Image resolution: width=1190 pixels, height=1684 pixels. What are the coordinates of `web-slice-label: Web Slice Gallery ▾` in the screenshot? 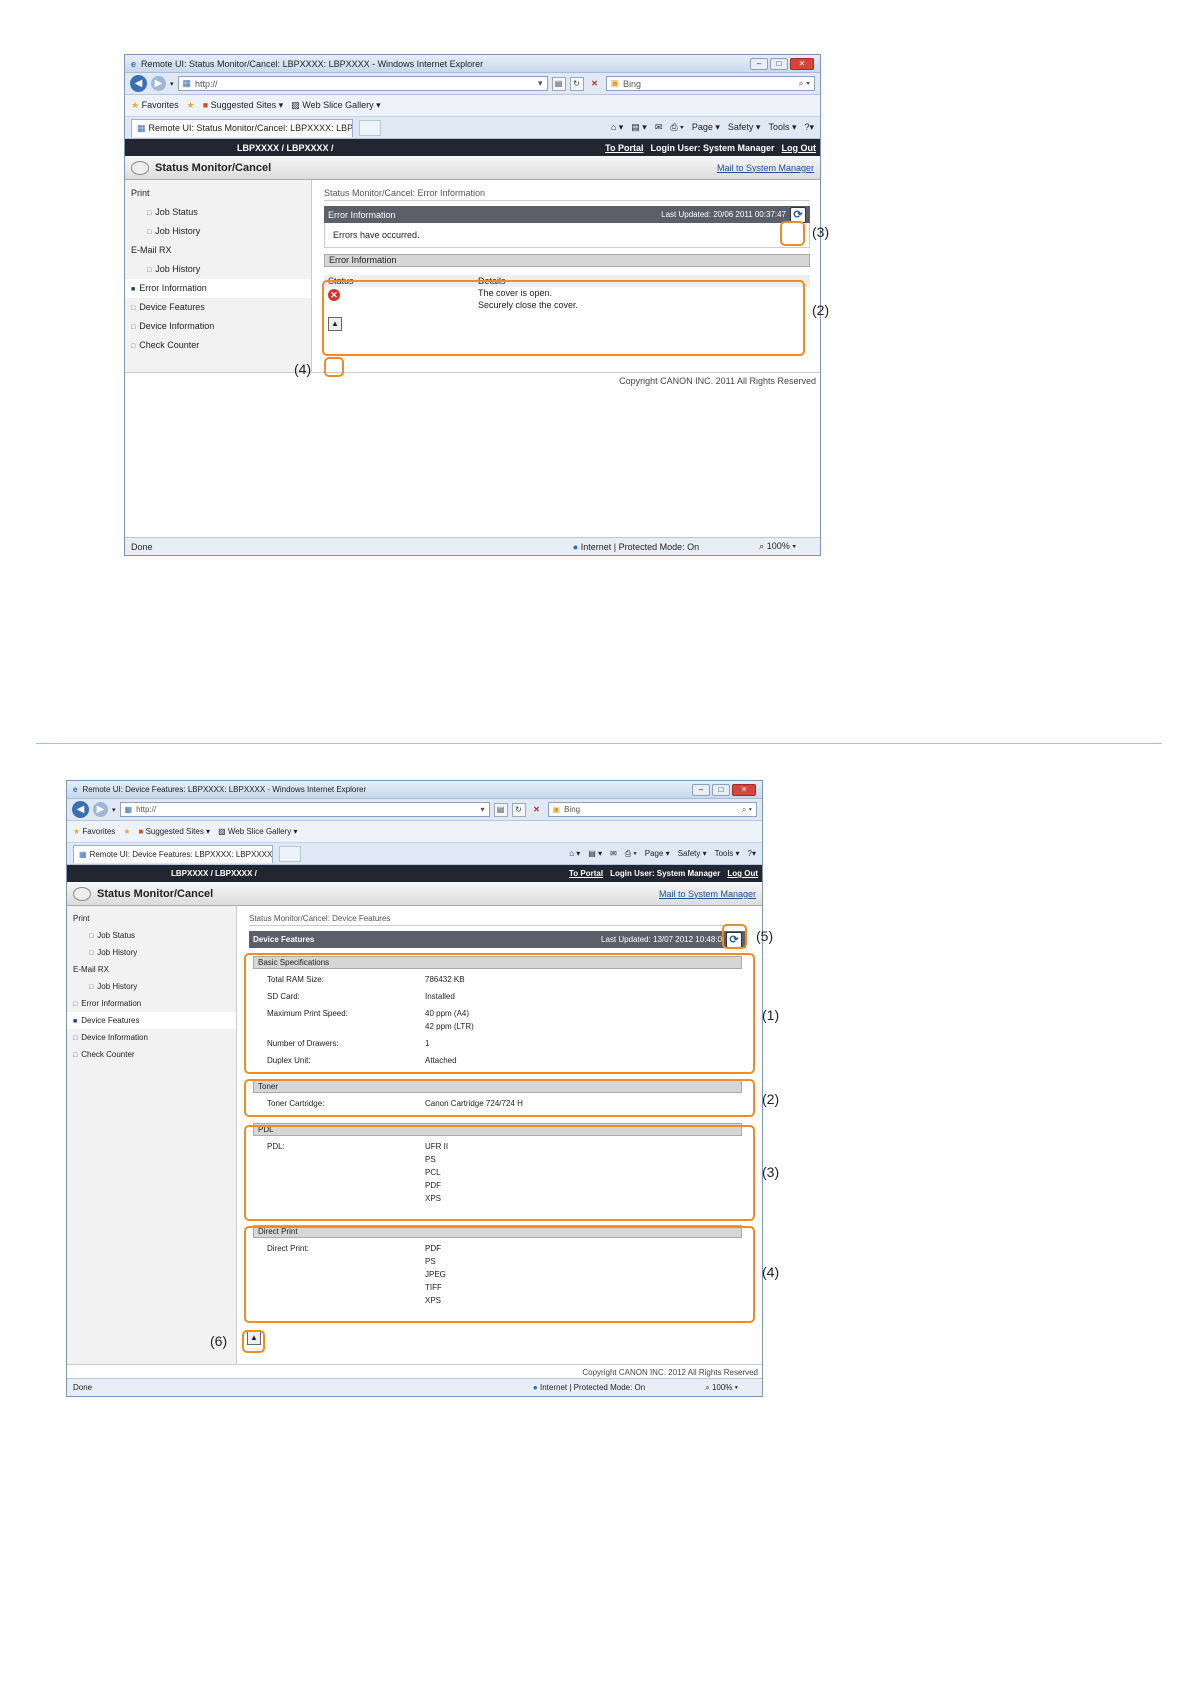 It's located at (262, 831).